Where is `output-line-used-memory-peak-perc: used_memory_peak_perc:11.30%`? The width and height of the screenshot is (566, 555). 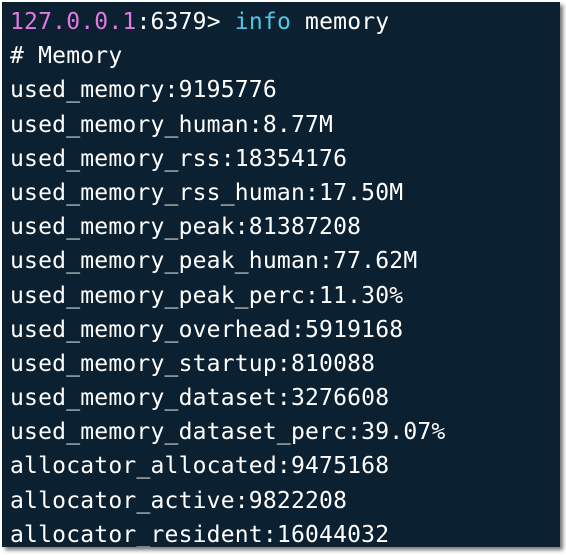
output-line-used-memory-peak-perc: used_memory_peak_perc:11.30% is located at coordinates (207, 295).